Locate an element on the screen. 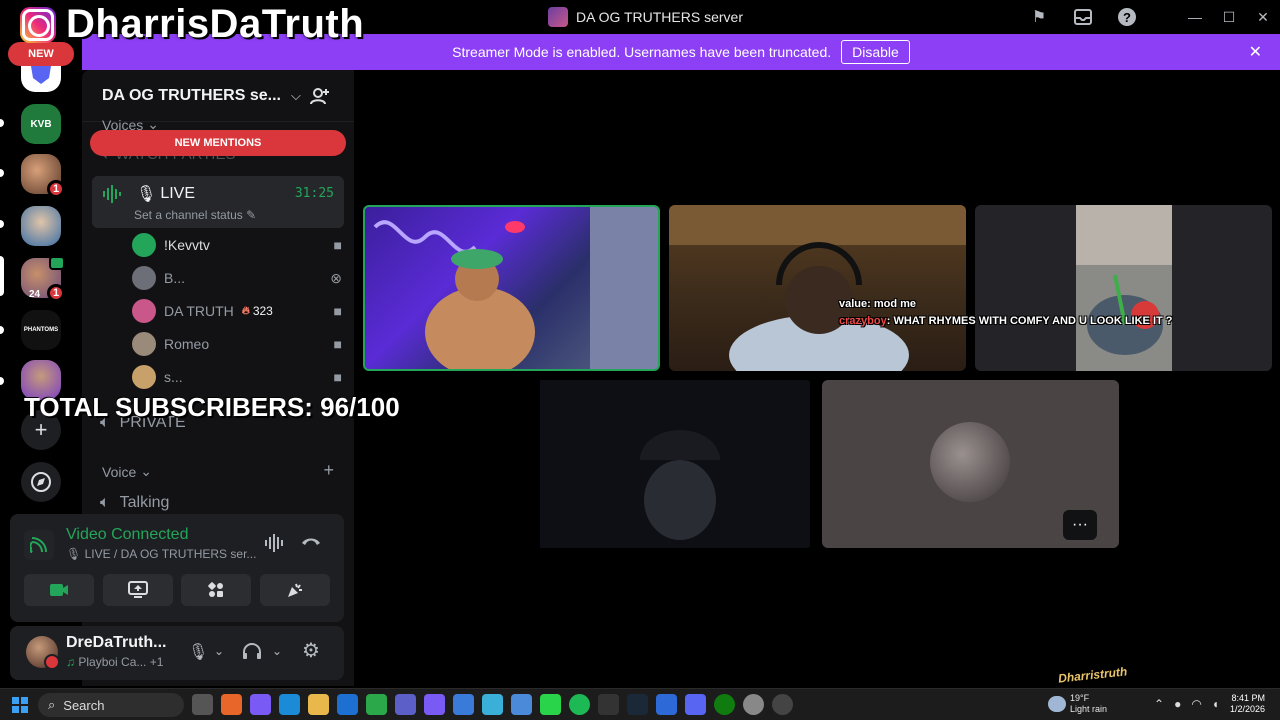 The width and height of the screenshot is (1280, 720). disconnect-icon is located at coordinates (311, 543).